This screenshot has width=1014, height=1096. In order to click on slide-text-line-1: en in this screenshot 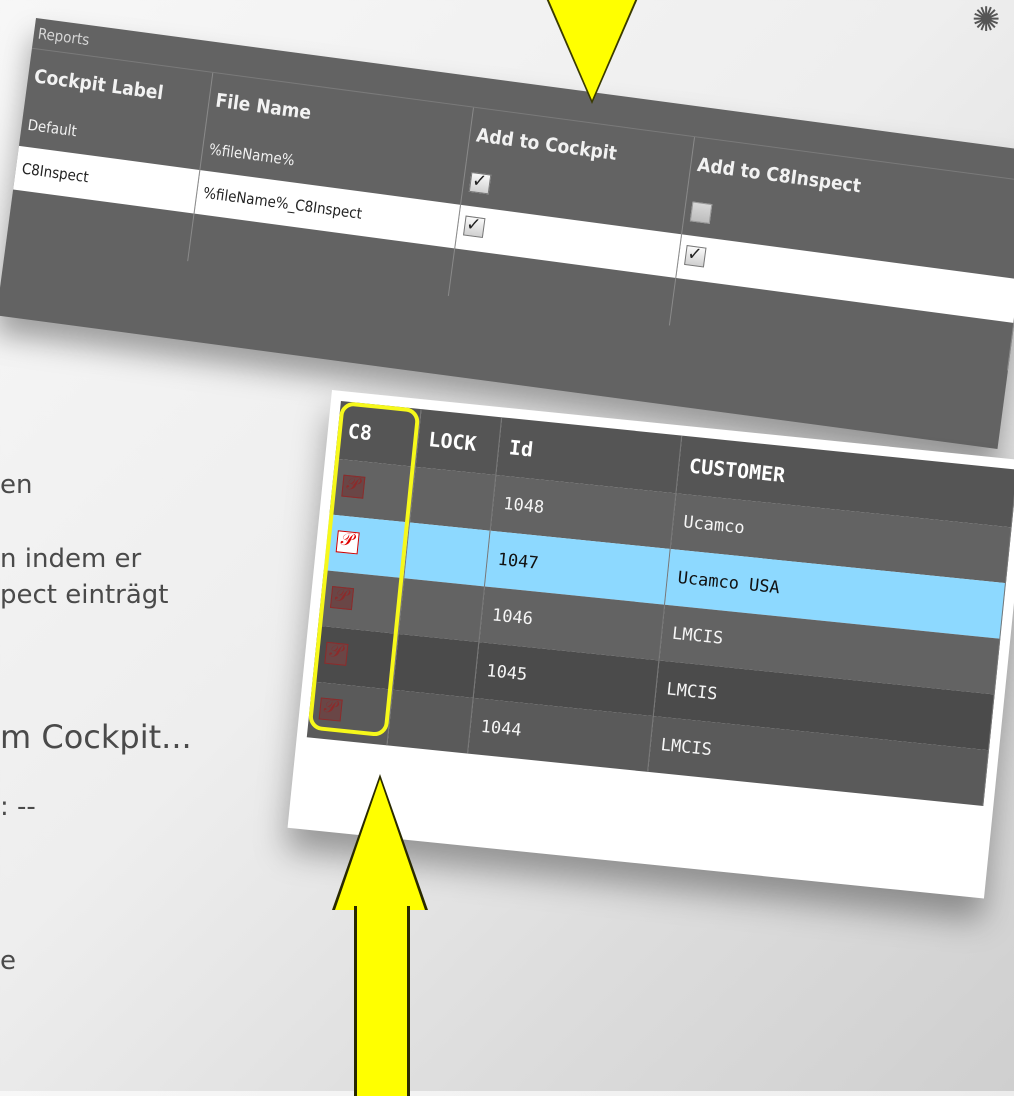, I will do `click(16, 485)`.